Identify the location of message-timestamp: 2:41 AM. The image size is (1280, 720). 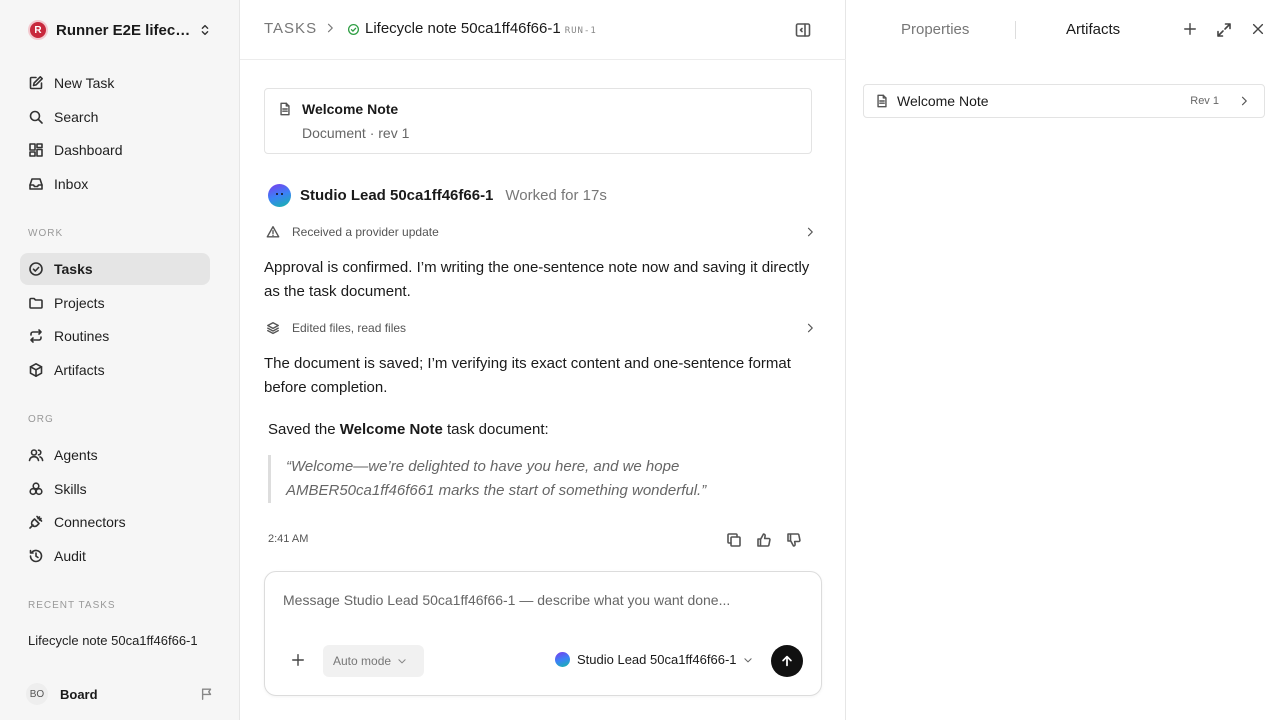
(288, 539).